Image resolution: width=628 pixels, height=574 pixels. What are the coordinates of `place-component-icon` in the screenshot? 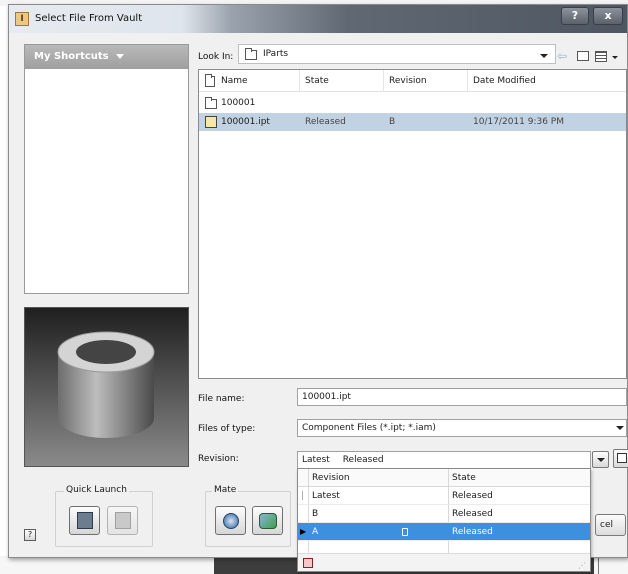 It's located at (123, 520).